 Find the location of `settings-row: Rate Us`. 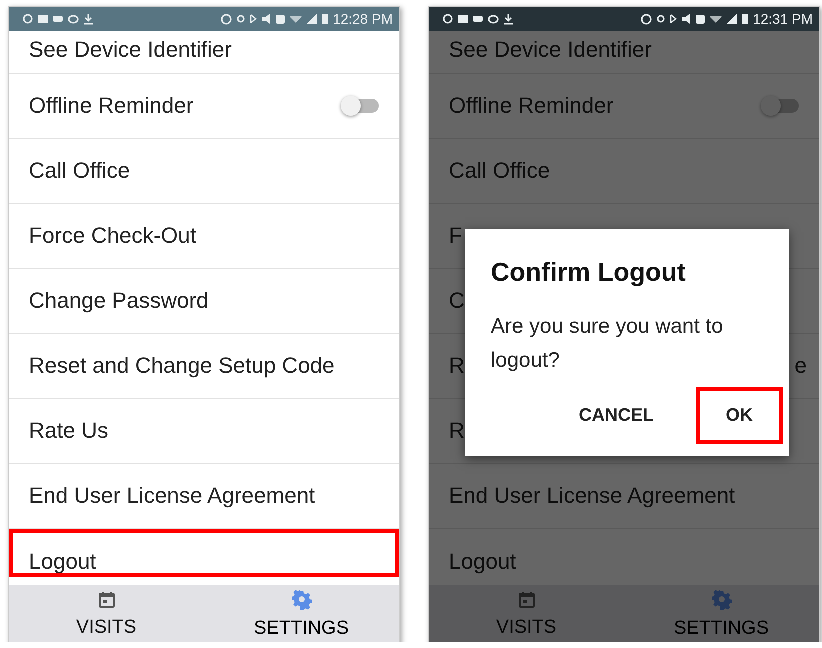

settings-row: Rate Us is located at coordinates (204, 431).